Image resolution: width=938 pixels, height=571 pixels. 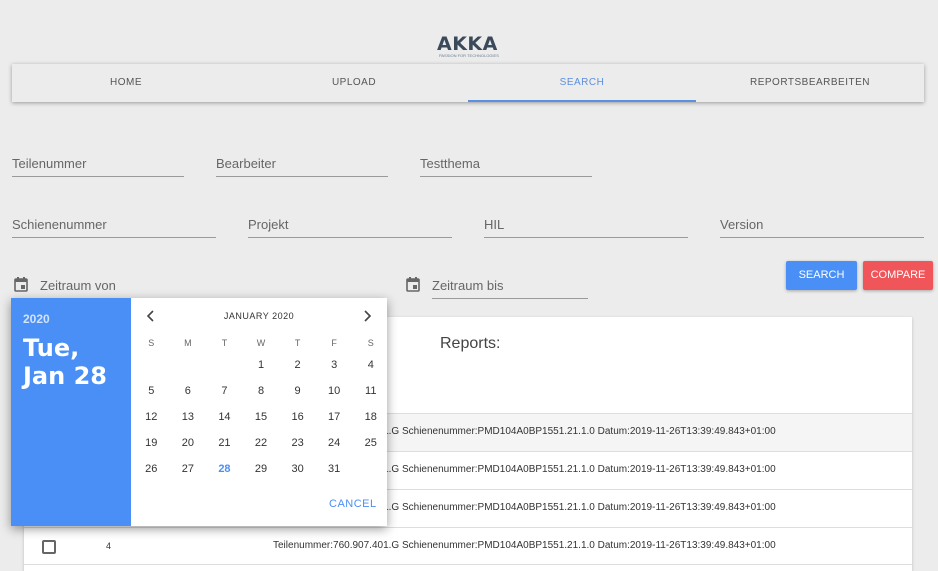 I want to click on calendar-week: 19 20 21 22 23 24 25, so click(x=261, y=447).